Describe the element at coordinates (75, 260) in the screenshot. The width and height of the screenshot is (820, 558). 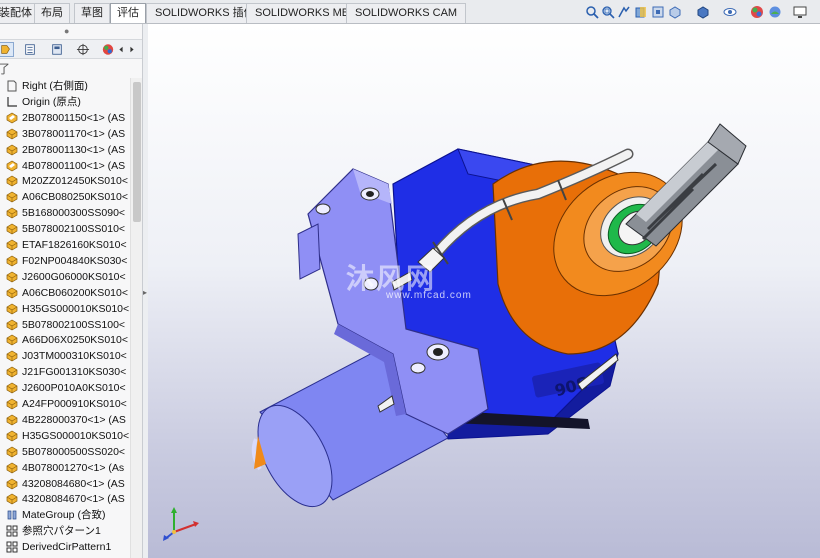
I see `tree-node-label: F02NP004840KS030<` at that location.